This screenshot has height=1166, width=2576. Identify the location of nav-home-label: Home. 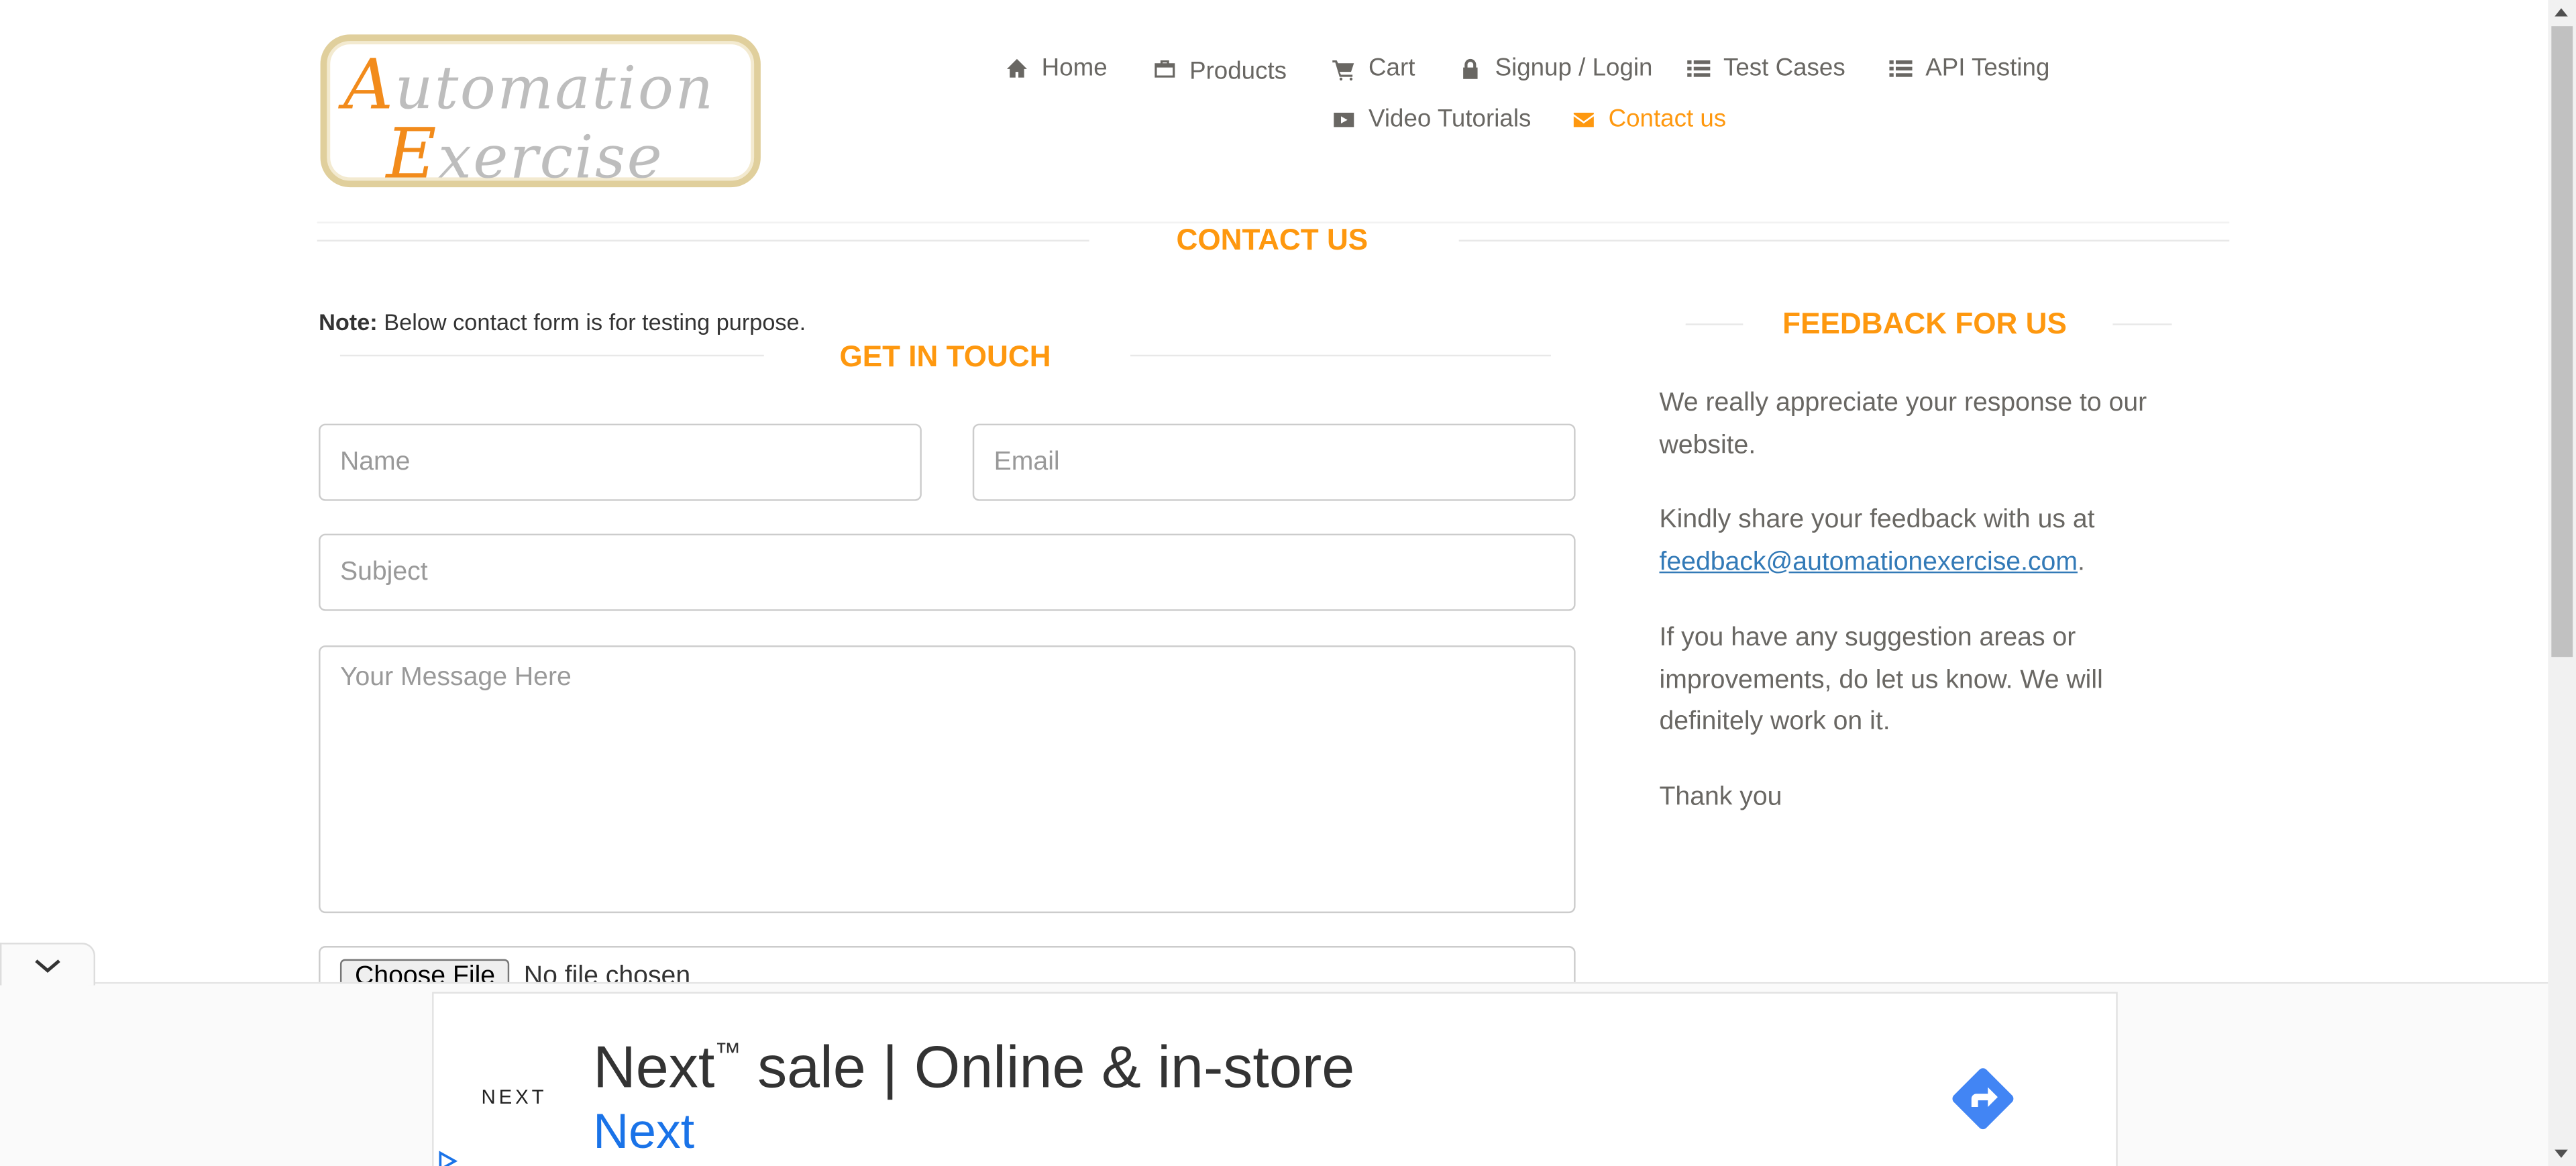
(1074, 68).